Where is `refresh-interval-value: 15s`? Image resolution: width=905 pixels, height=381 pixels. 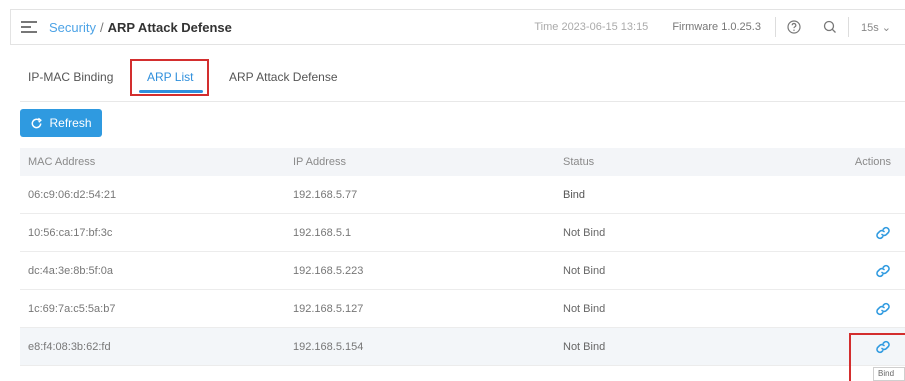
refresh-interval-value: 15s is located at coordinates (869, 27).